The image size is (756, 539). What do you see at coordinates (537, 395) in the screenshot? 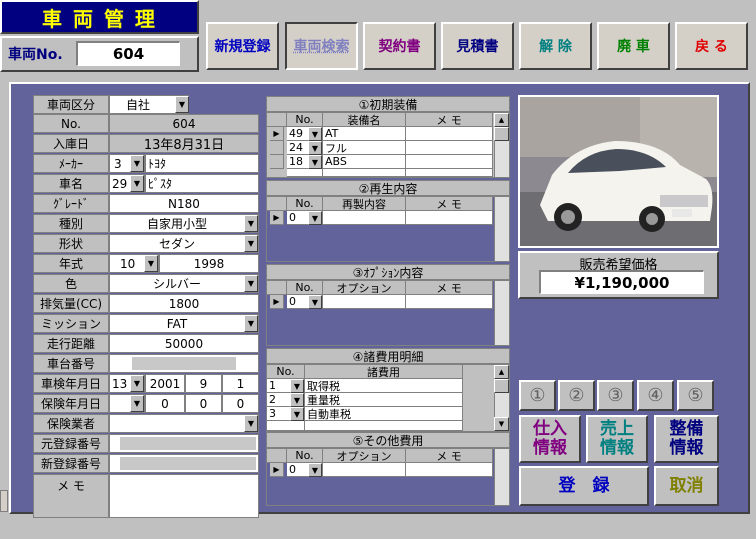
I see `page-1-button: ①` at bounding box center [537, 395].